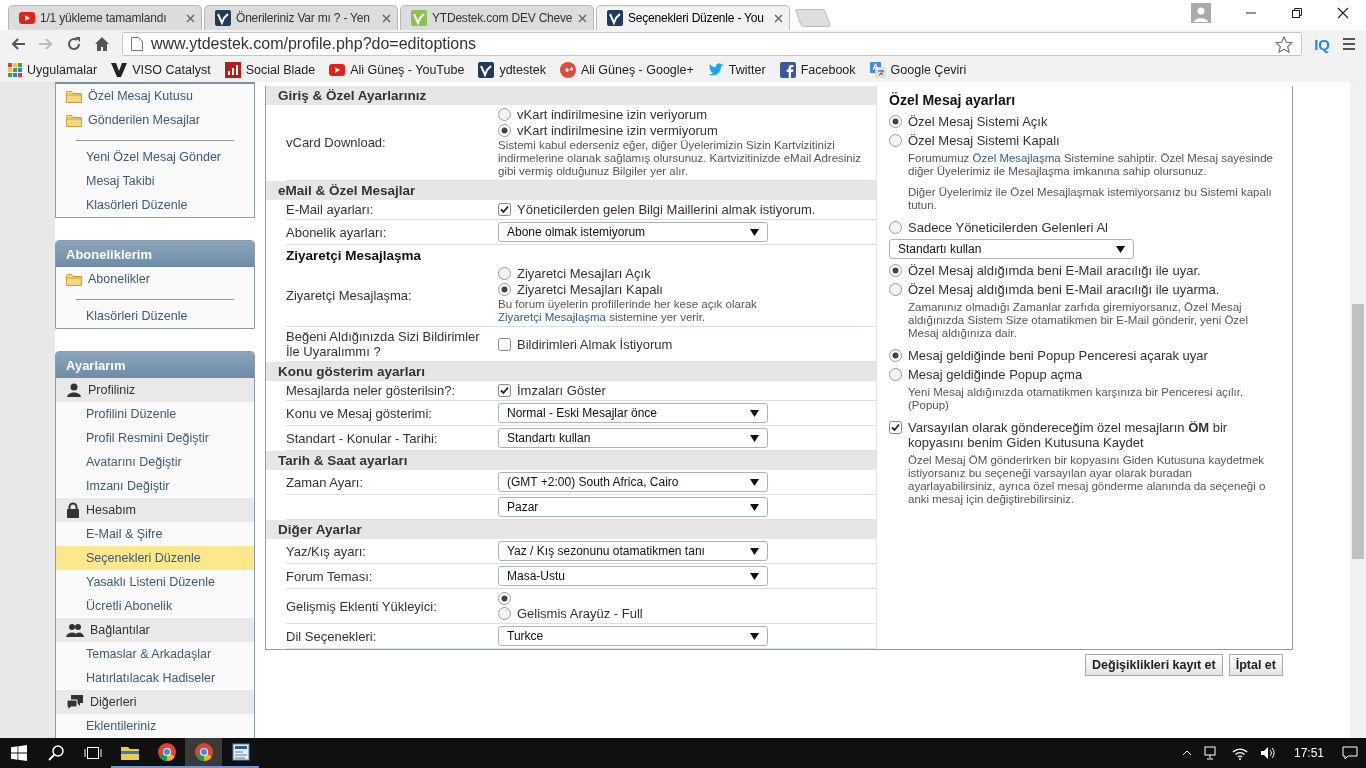 This screenshot has width=1366, height=768. What do you see at coordinates (337, 232) in the screenshot?
I see `field-label: Abonelik ayarları:` at bounding box center [337, 232].